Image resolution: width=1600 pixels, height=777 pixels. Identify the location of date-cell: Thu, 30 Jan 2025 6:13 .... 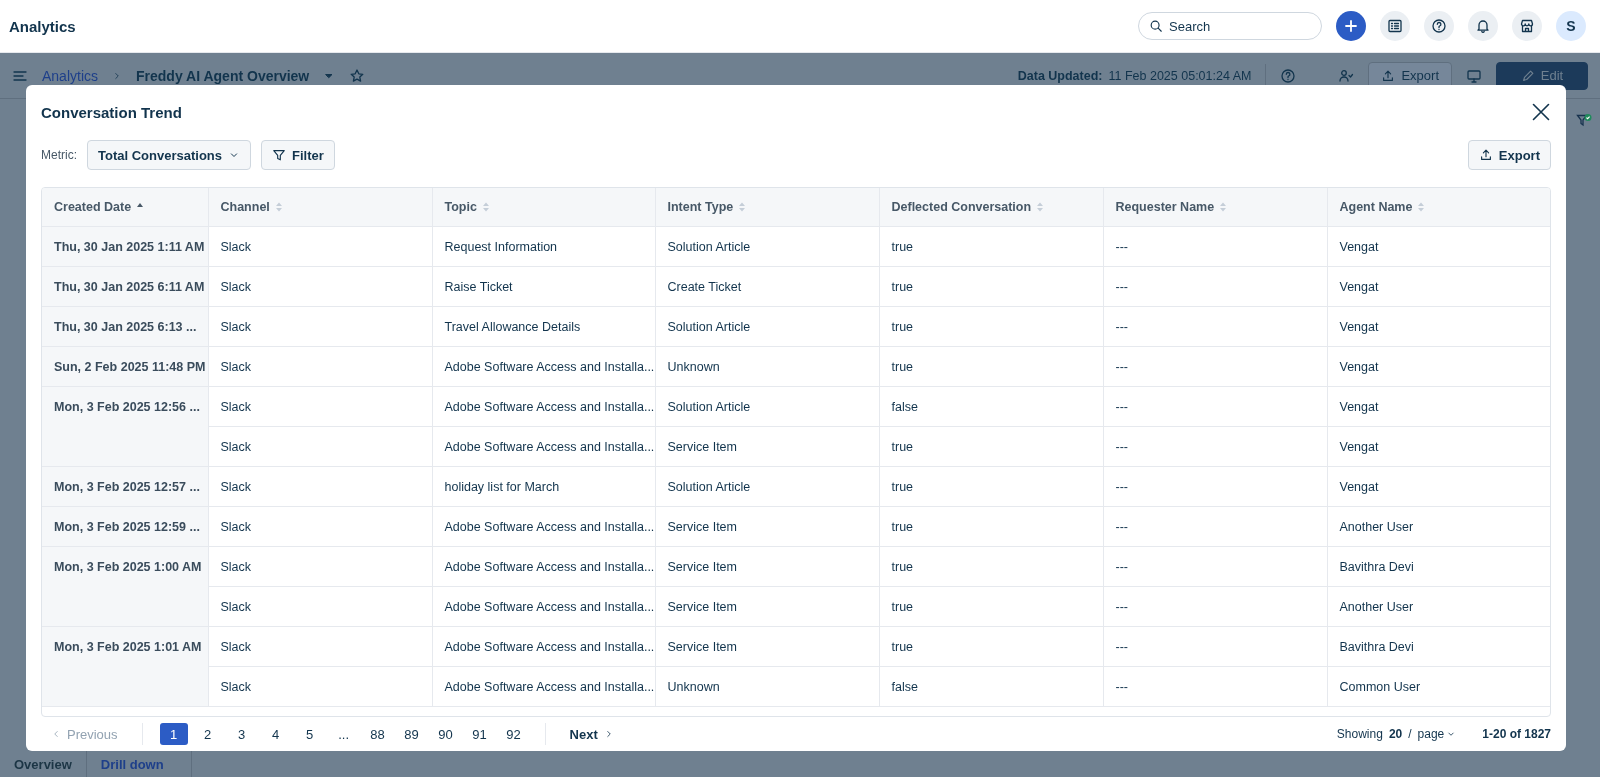
(125, 326).